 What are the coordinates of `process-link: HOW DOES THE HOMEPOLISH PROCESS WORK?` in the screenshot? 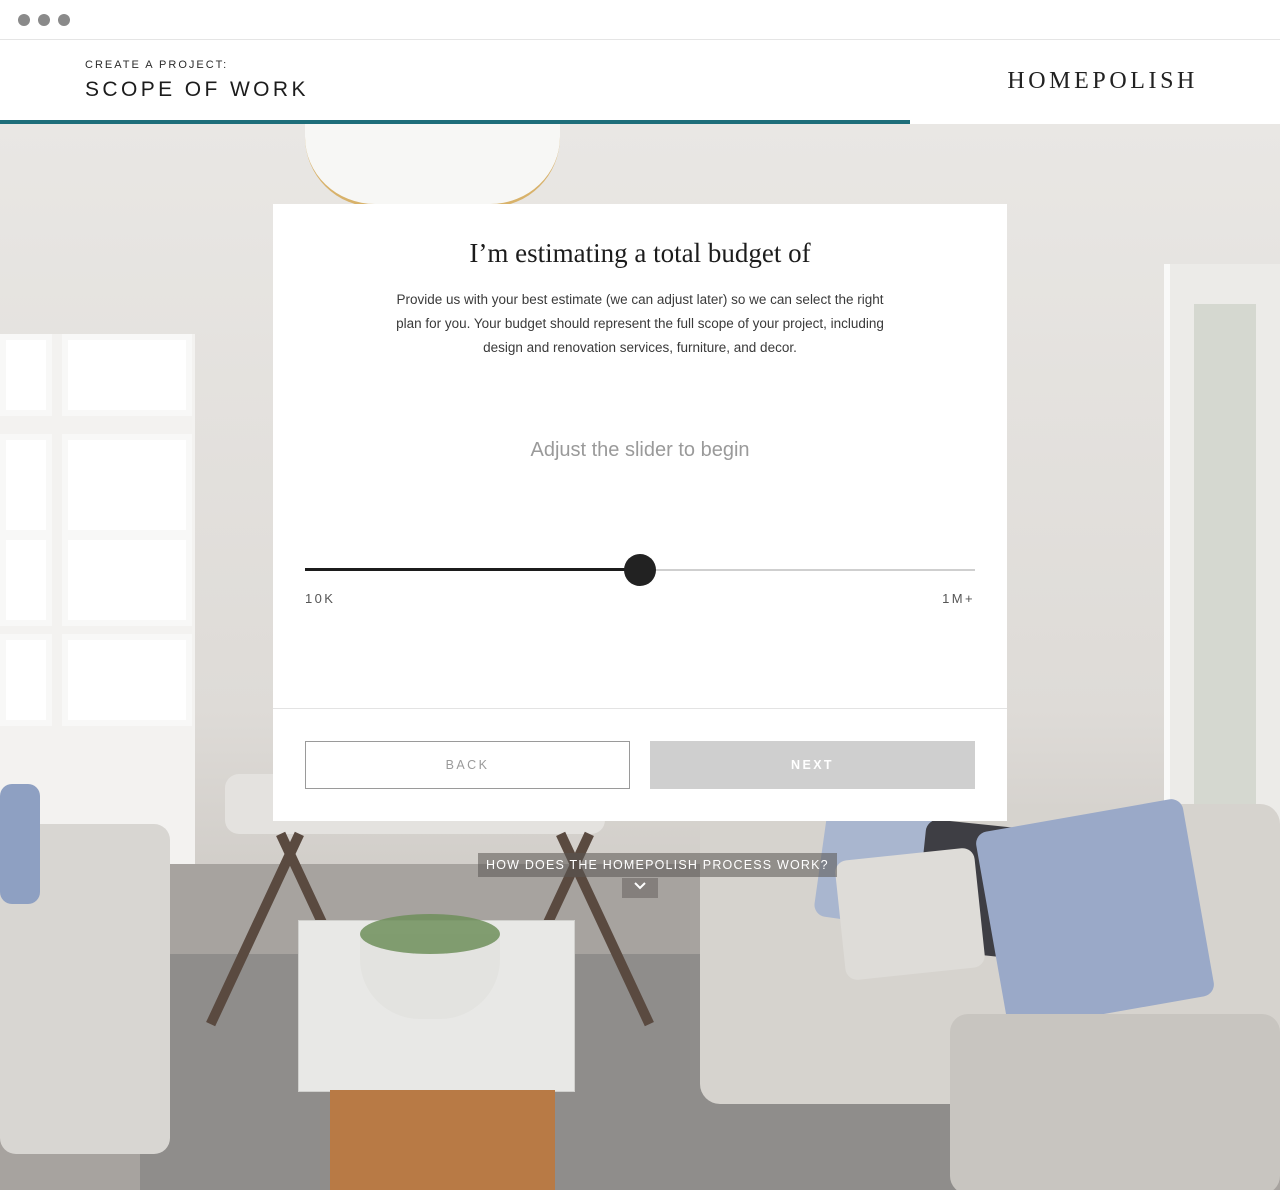 It's located at (657, 865).